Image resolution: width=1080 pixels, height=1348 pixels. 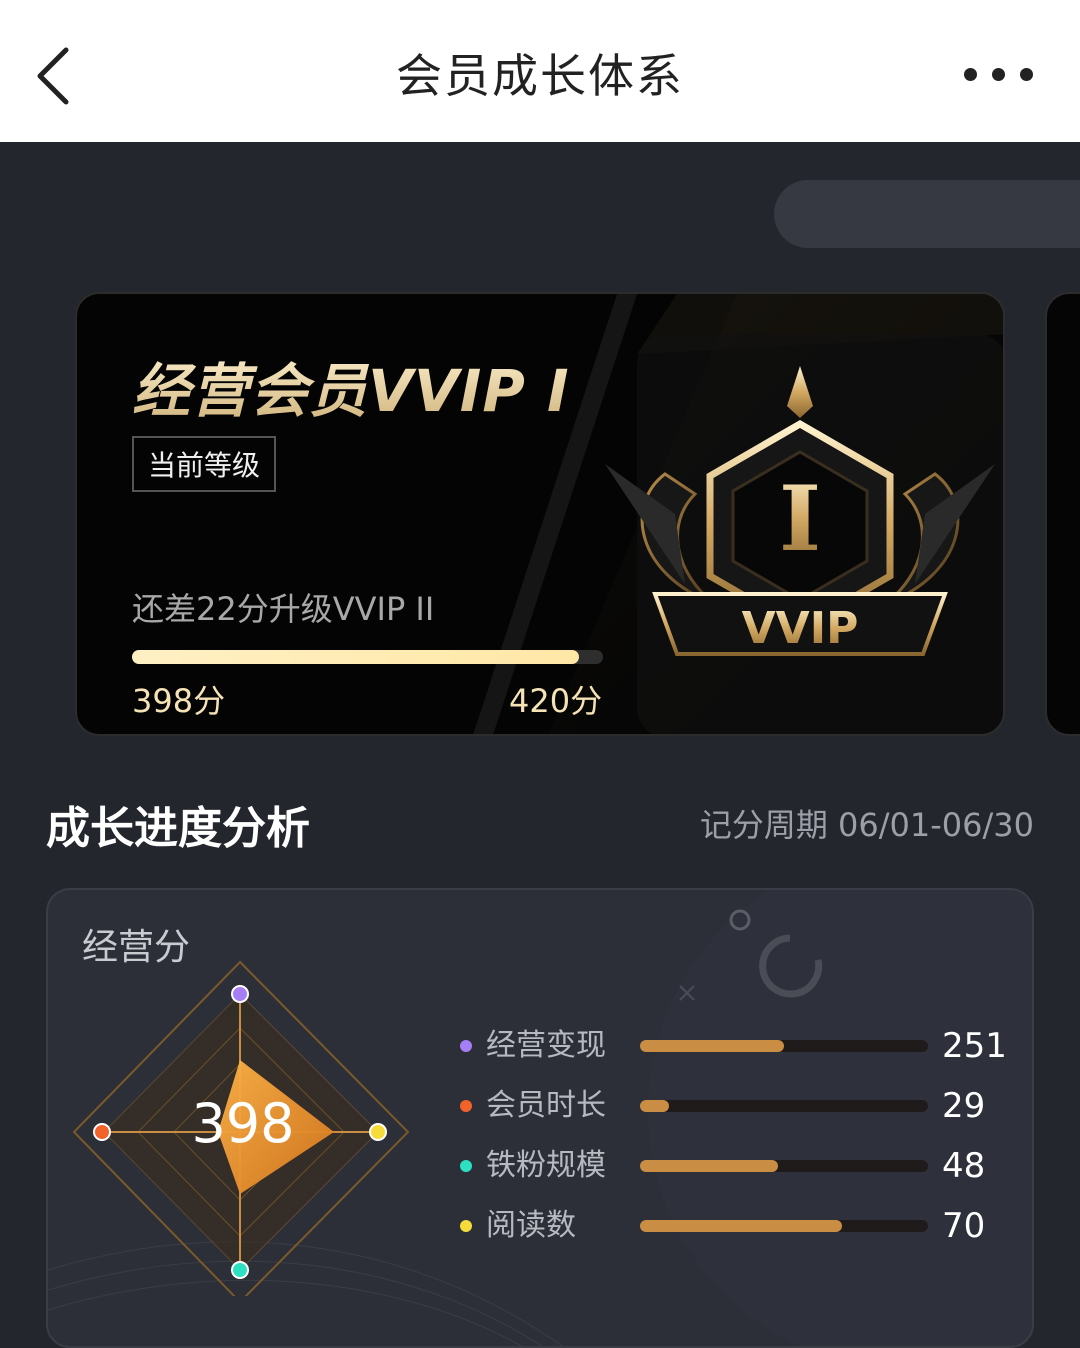 I want to click on badge-numeral: I, so click(x=800, y=519).